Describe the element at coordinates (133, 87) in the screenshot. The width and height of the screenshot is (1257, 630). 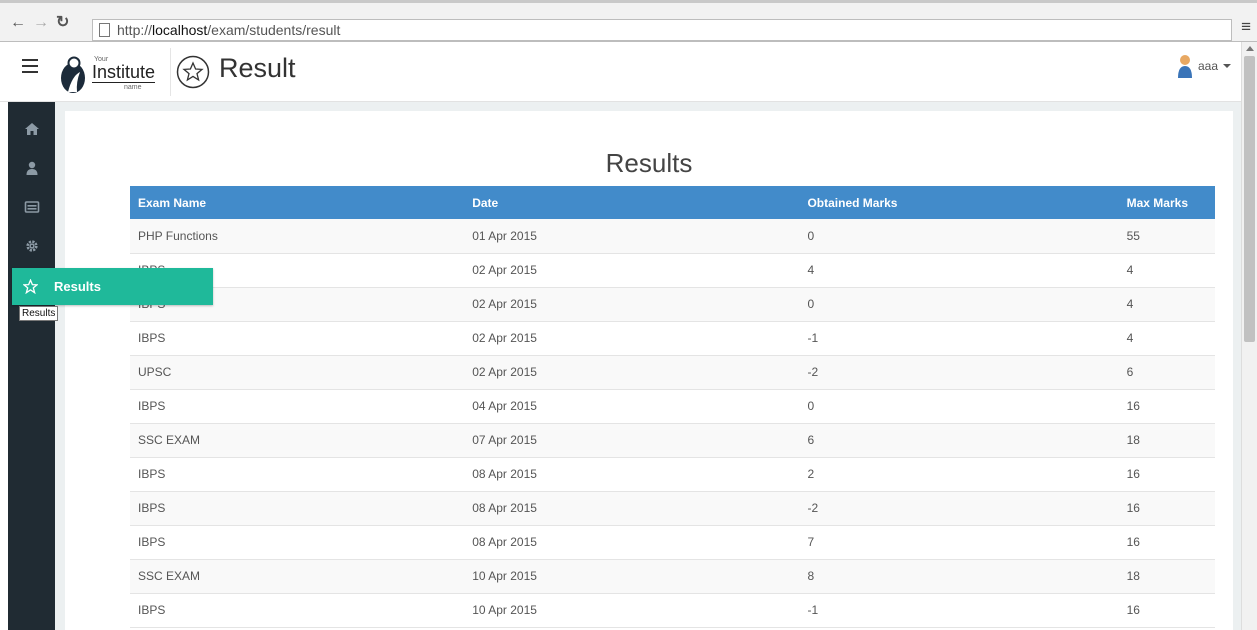
I see `logo-sub-text: name` at that location.